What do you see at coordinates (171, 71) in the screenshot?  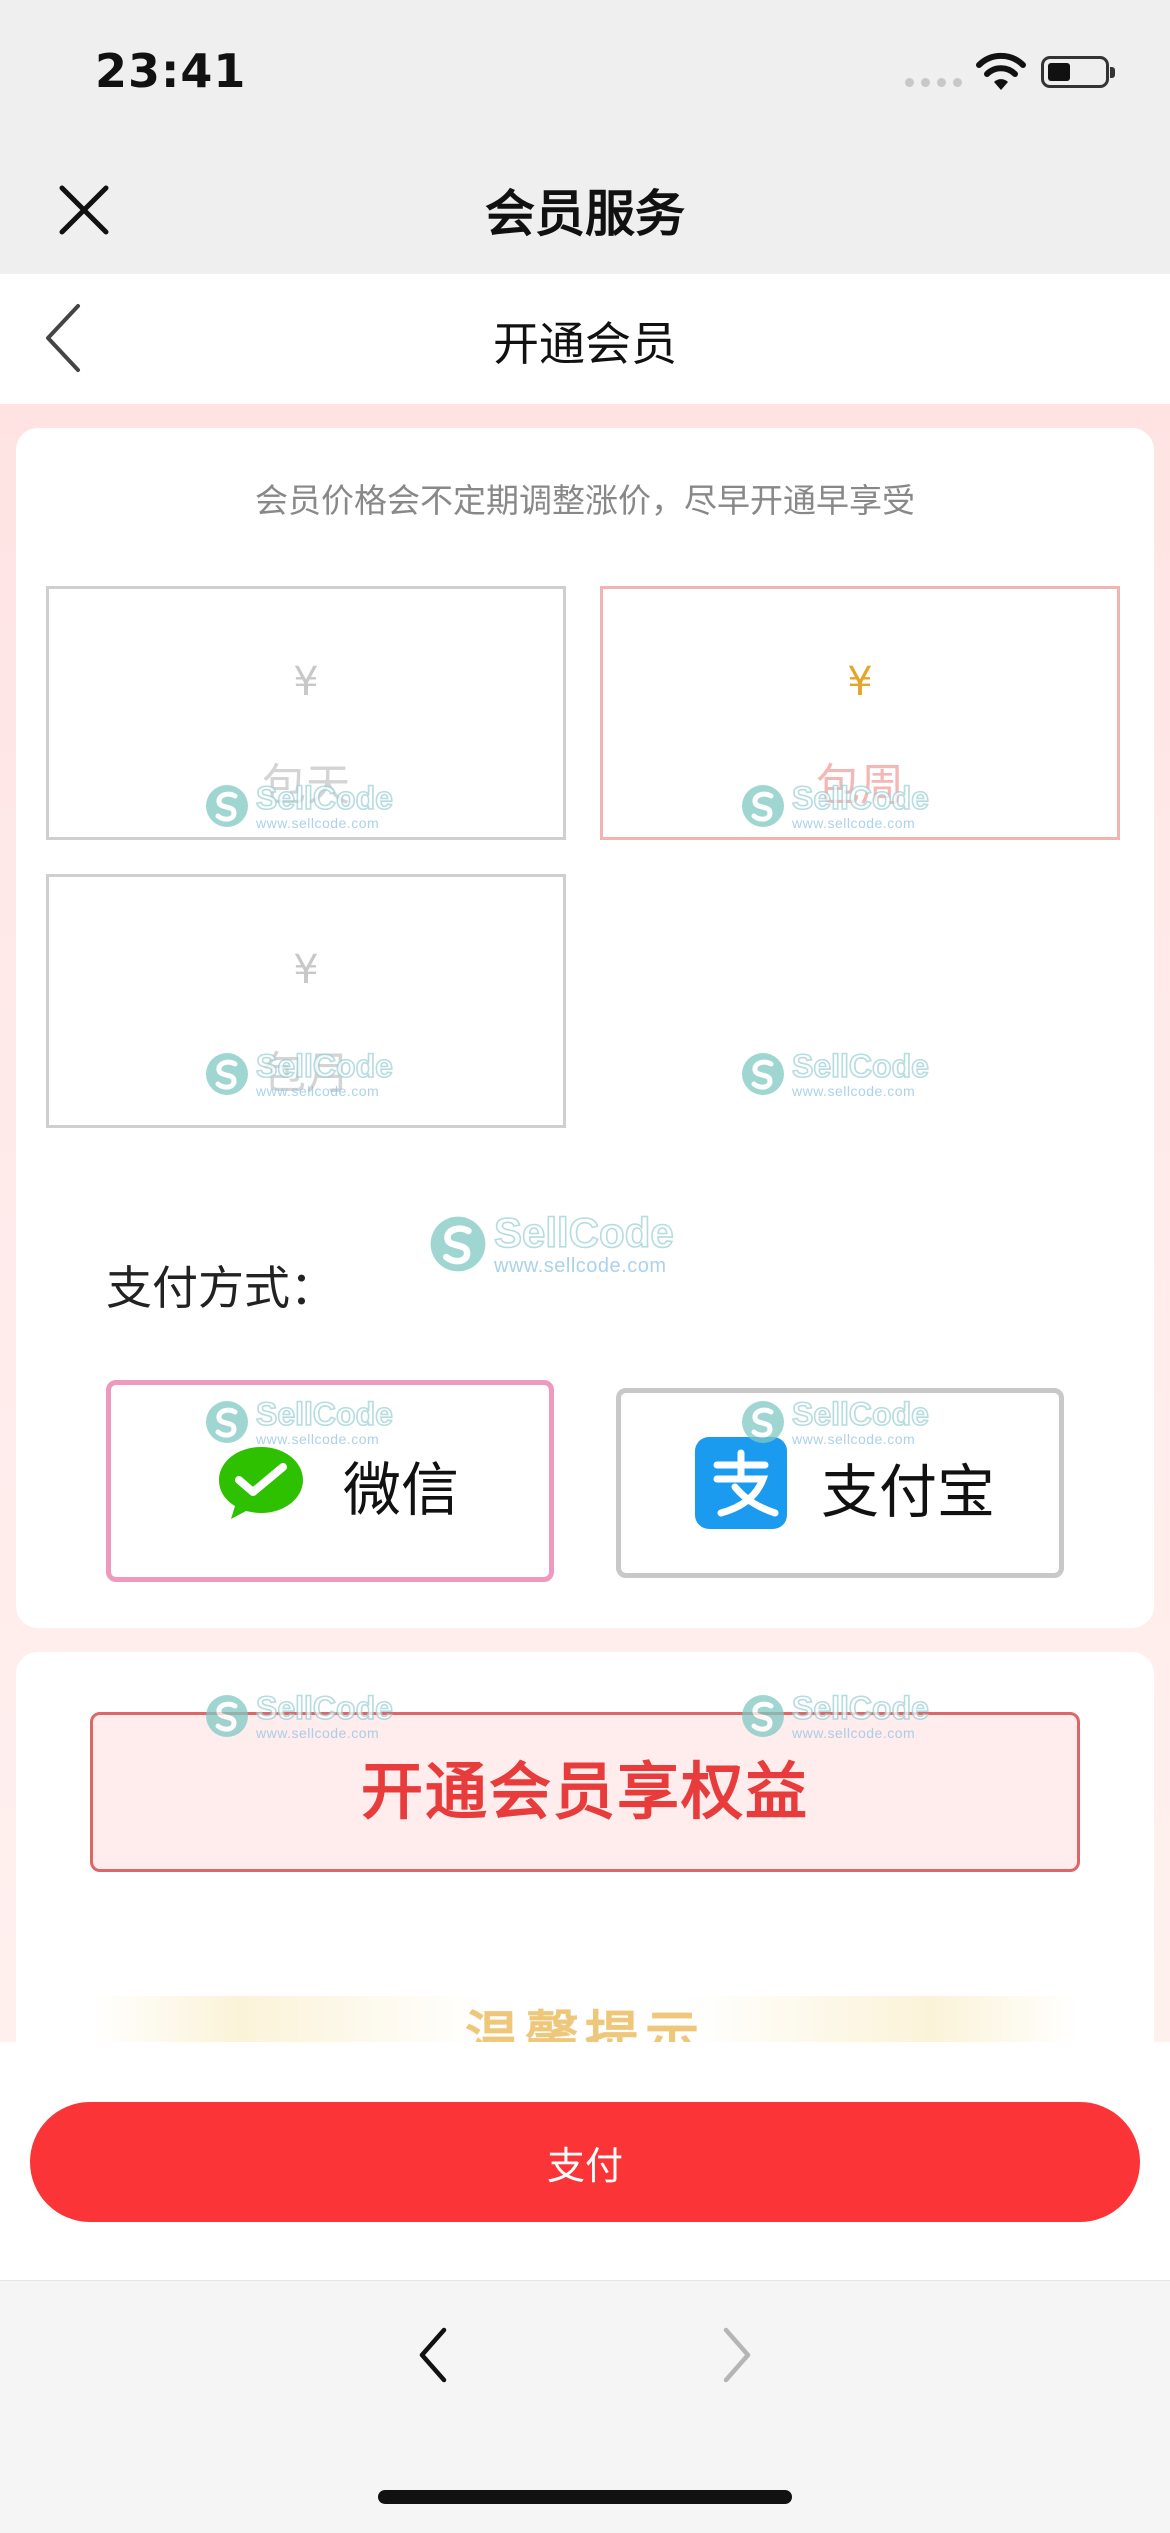 I see `status-time: 23:41` at bounding box center [171, 71].